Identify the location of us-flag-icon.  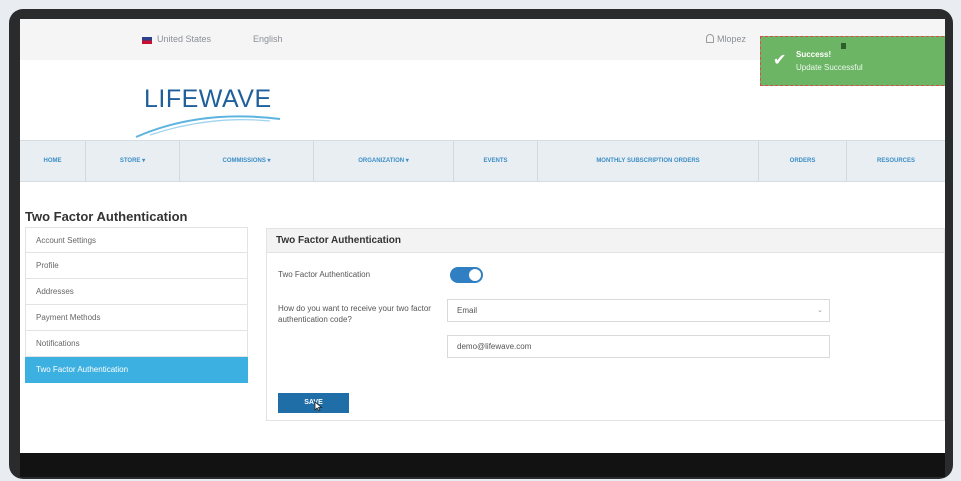
(147, 40).